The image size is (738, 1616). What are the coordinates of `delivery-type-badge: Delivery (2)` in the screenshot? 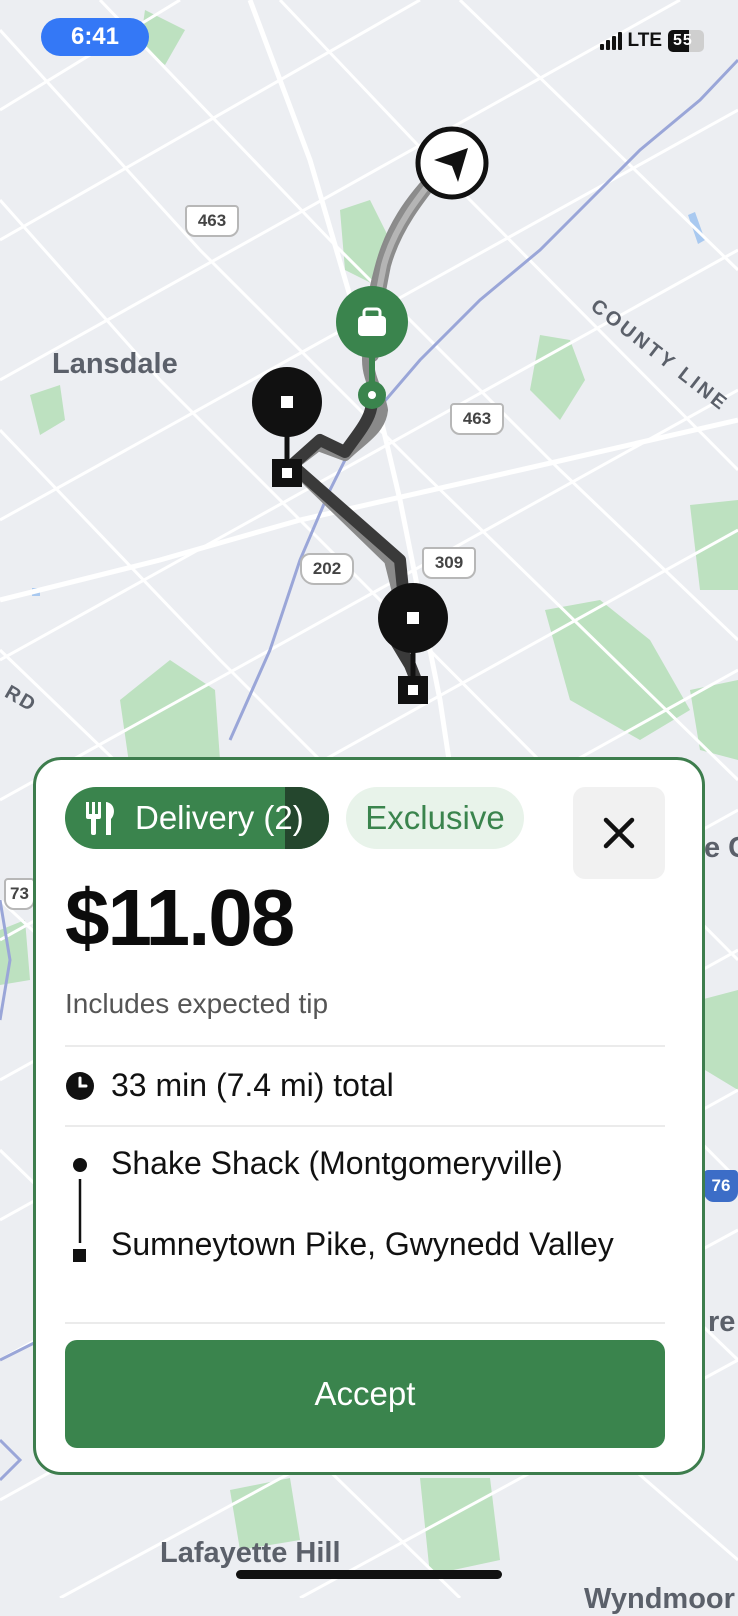 It's located at (197, 818).